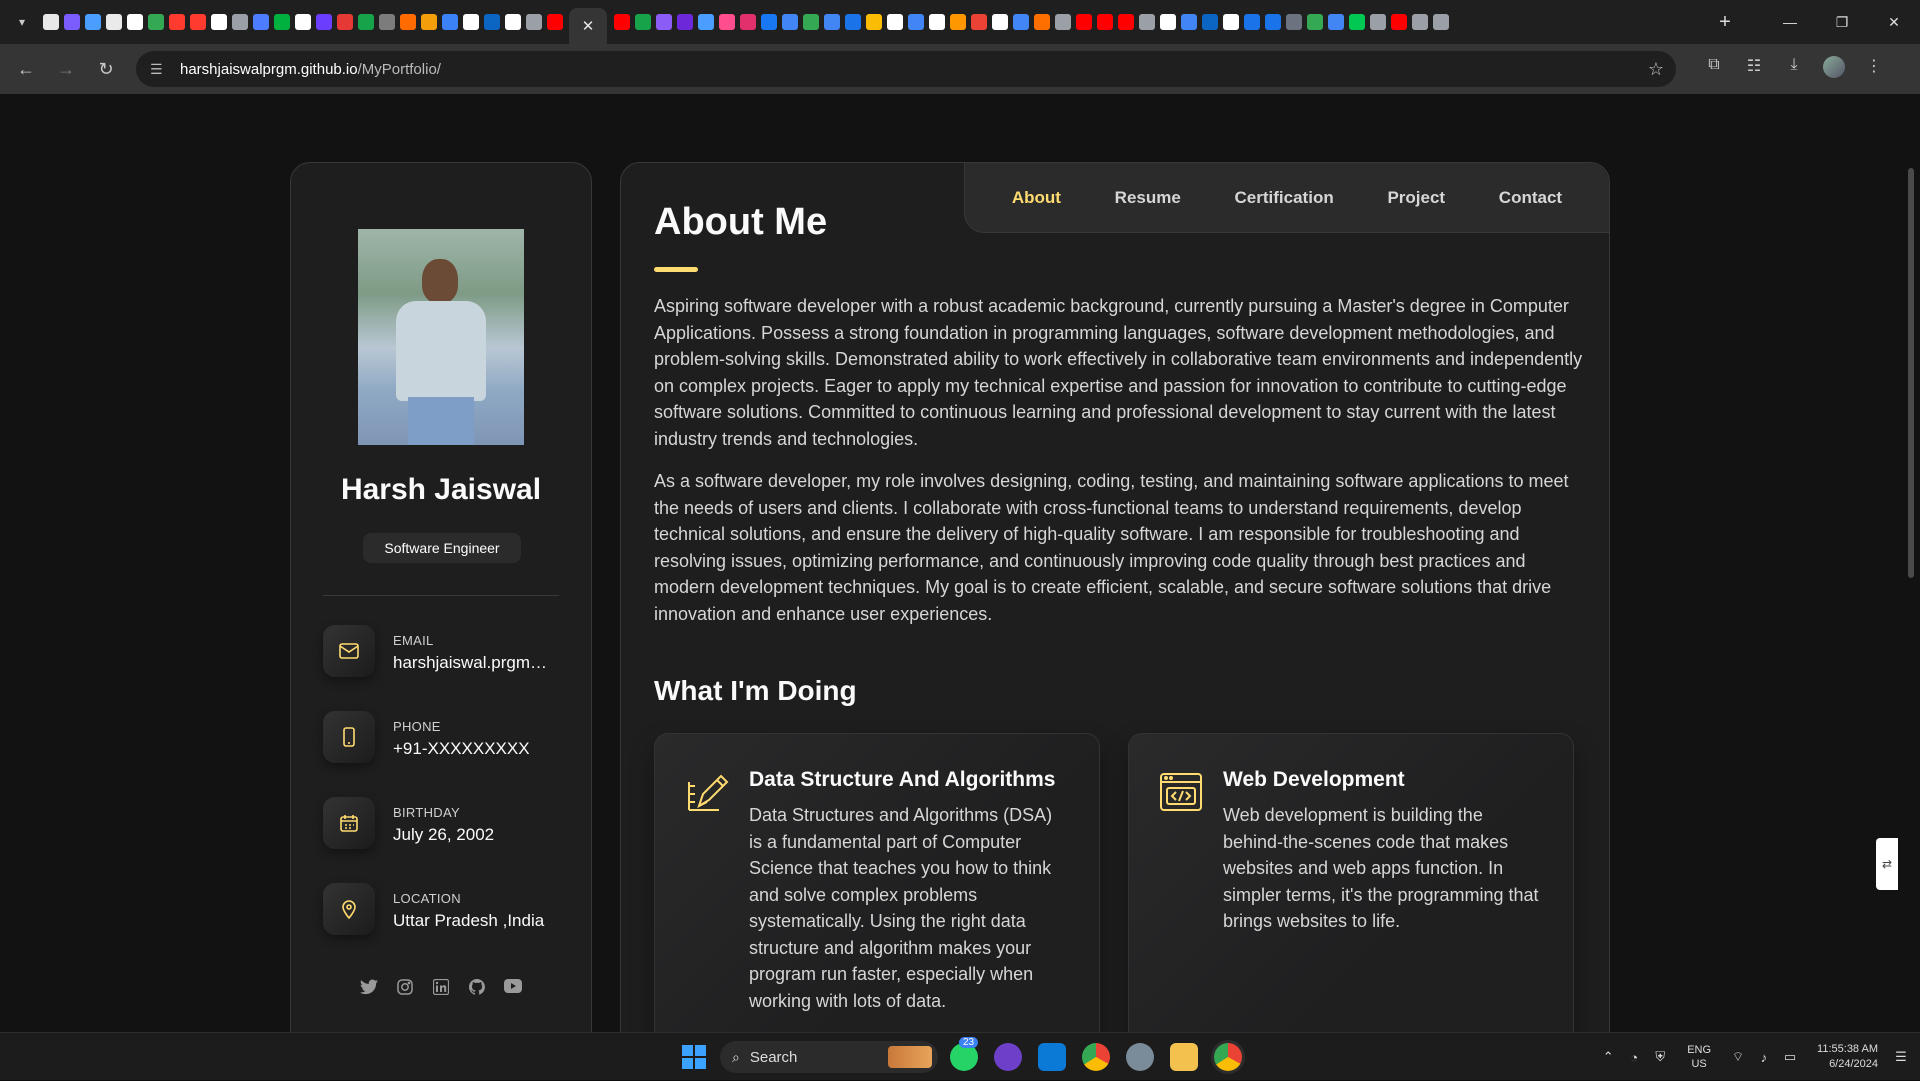 This screenshot has width=1920, height=1081. I want to click on phone-link: +91-XXXXXXXXX, so click(475, 749).